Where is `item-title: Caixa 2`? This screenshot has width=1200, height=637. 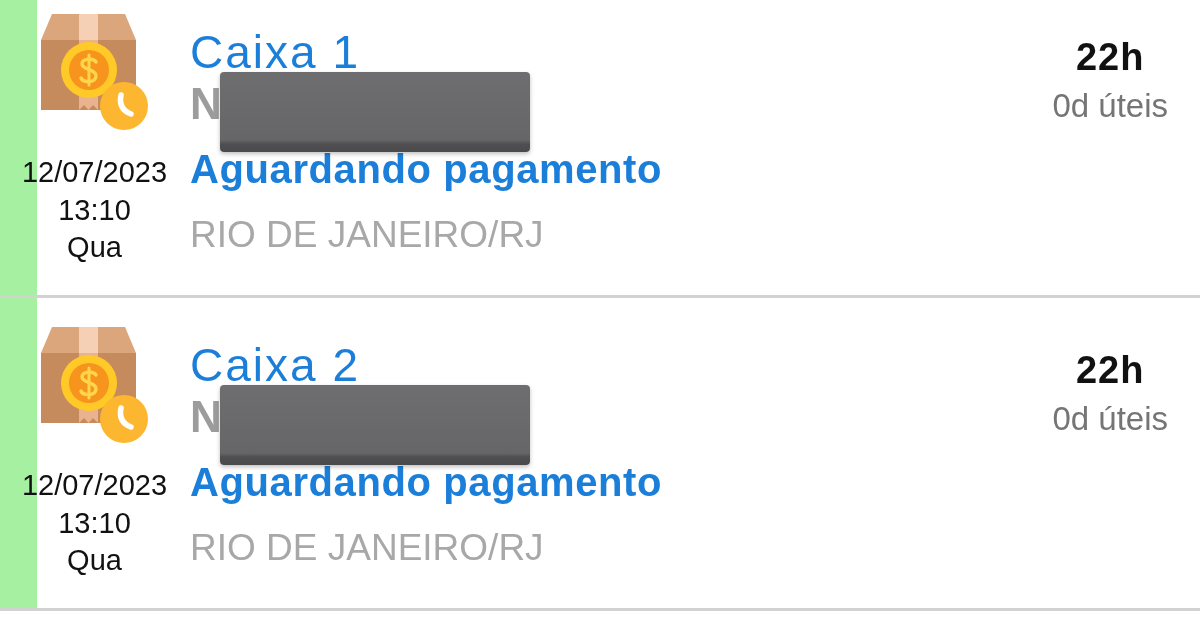 item-title: Caixa 2 is located at coordinates (275, 365).